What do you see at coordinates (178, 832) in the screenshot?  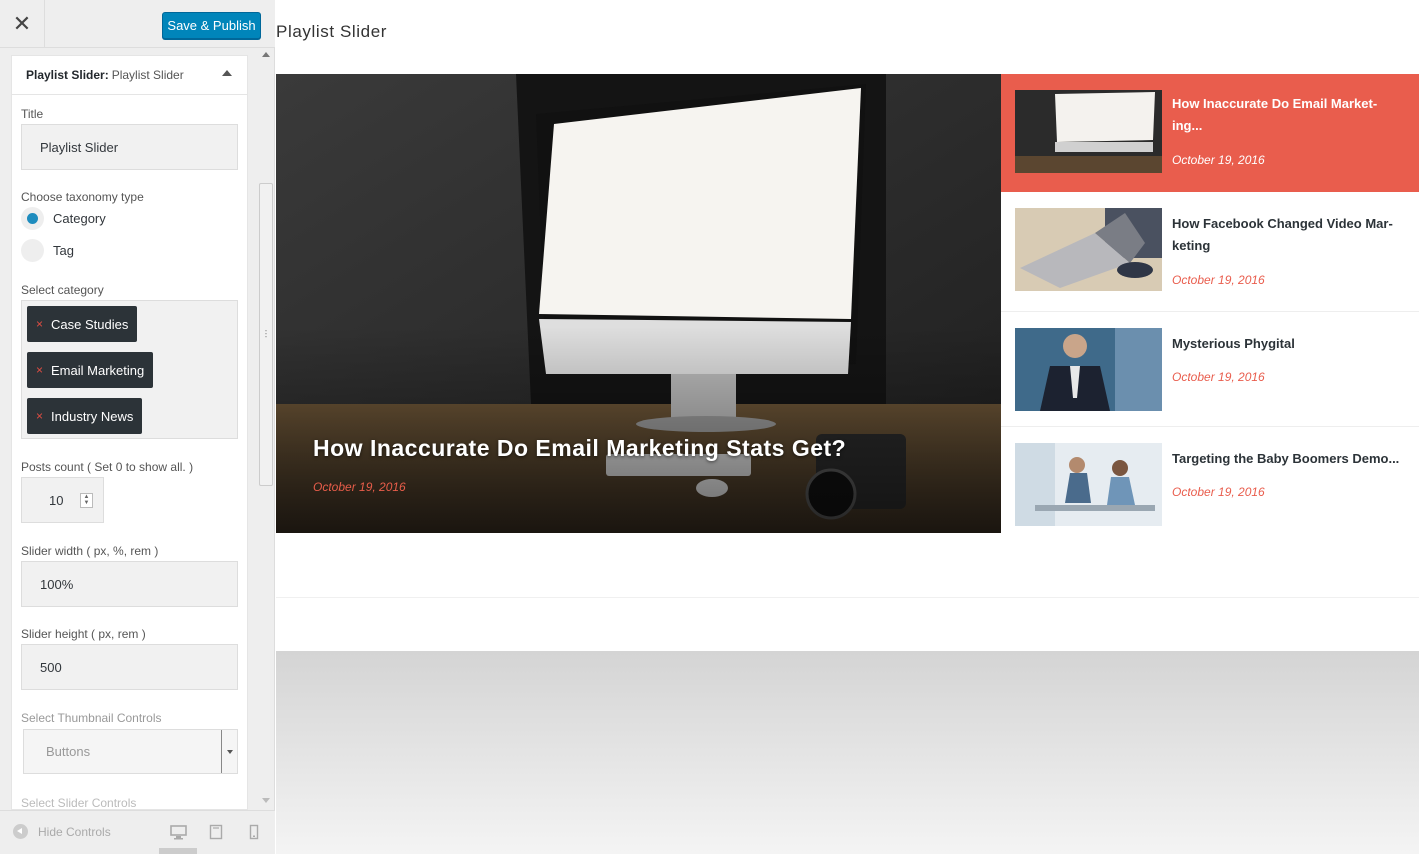 I see `desktop-icon` at bounding box center [178, 832].